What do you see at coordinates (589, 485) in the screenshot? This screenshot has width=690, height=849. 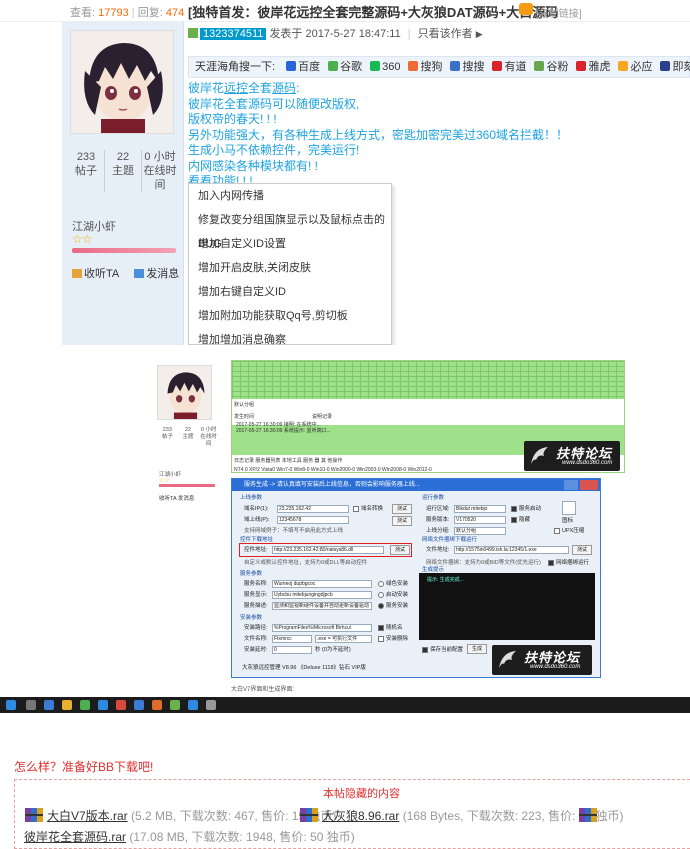 I see `close-button` at bounding box center [589, 485].